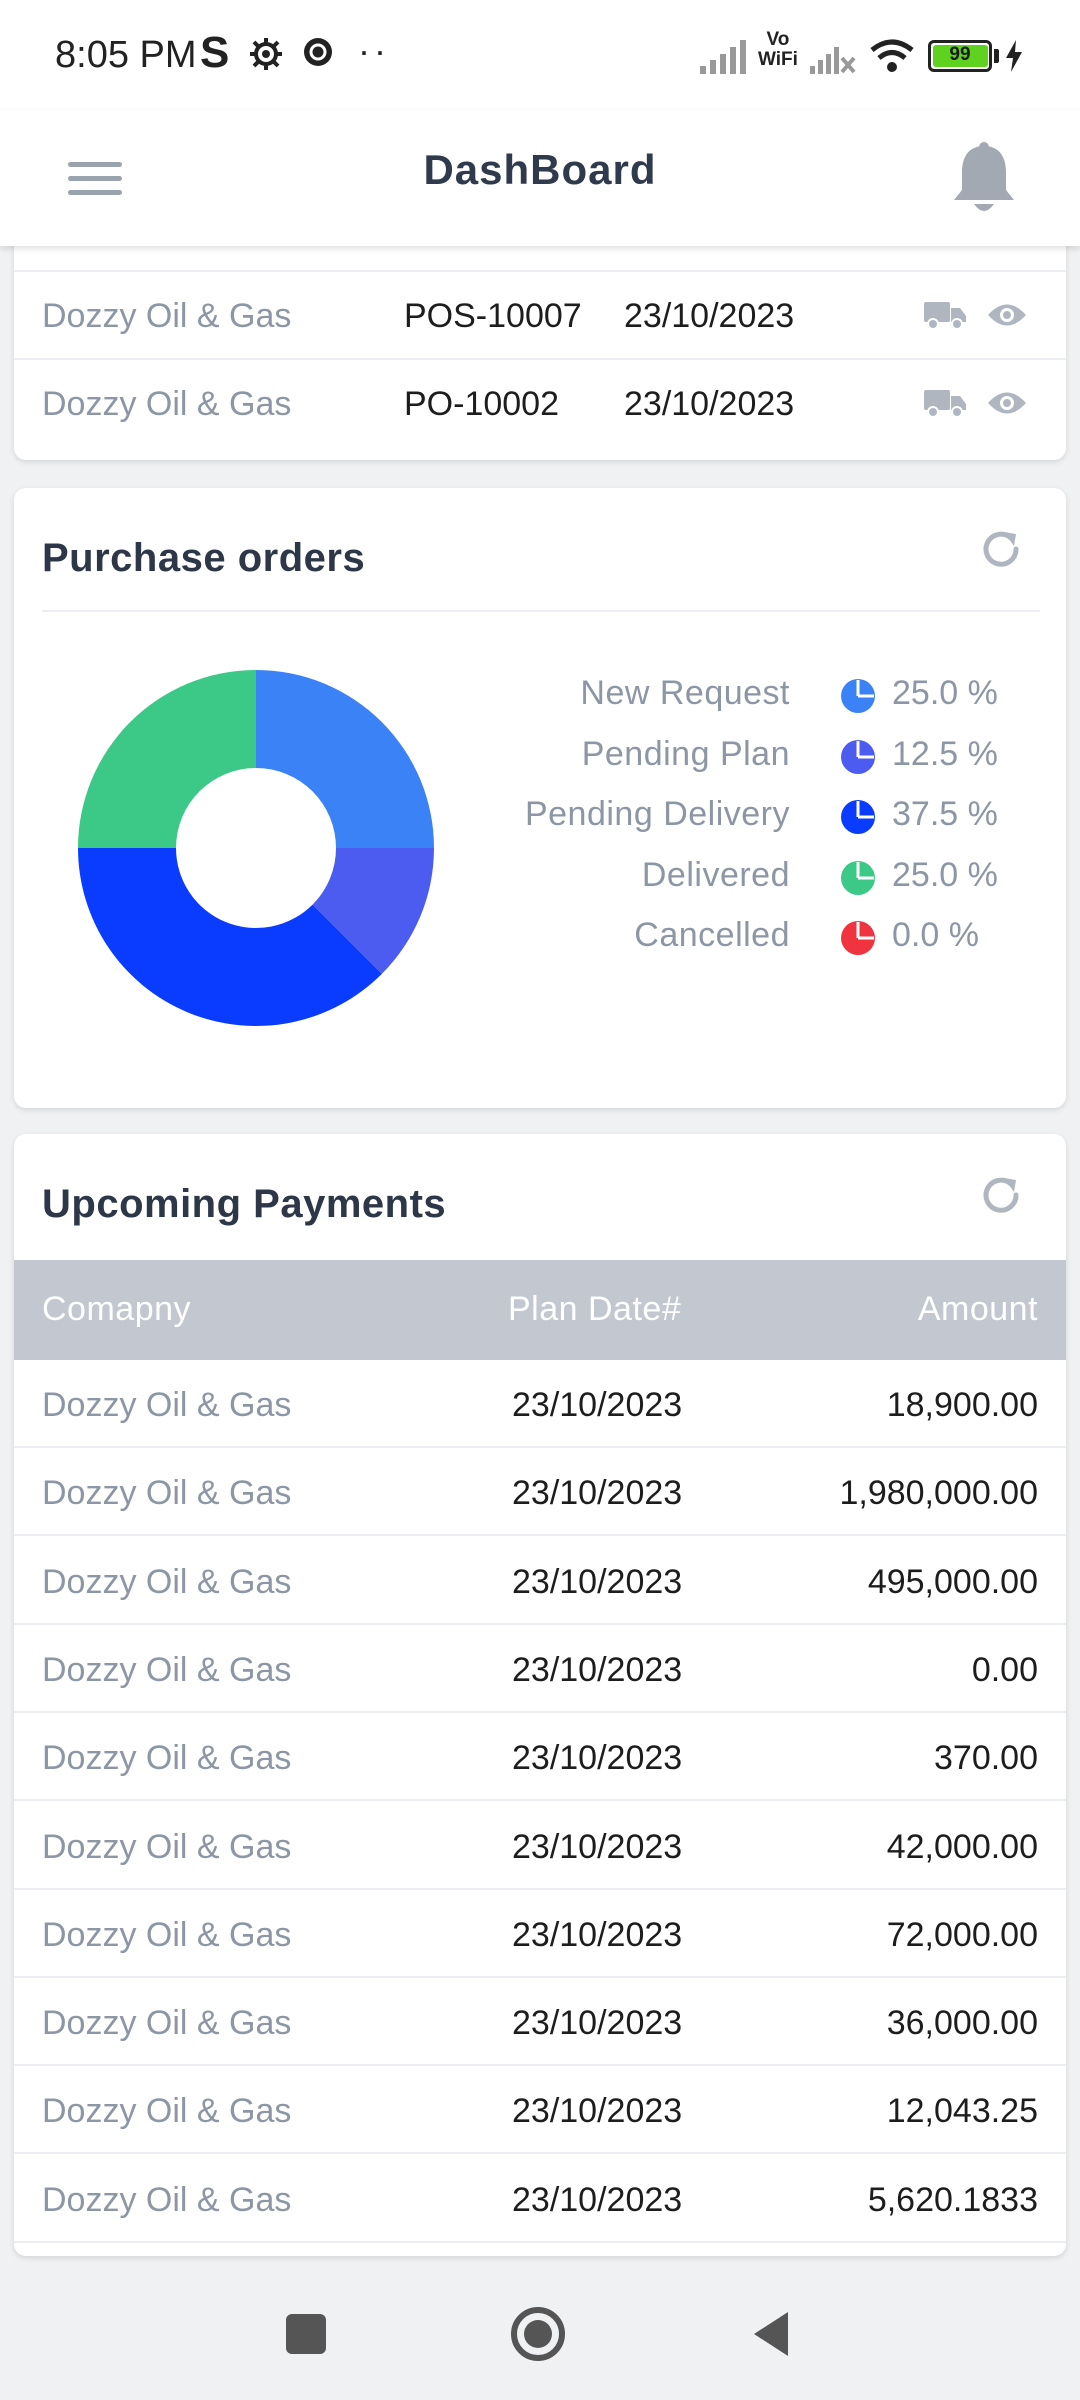 Image resolution: width=1080 pixels, height=2400 pixels. Describe the element at coordinates (996, 56) in the screenshot. I see `battery-cap` at that location.